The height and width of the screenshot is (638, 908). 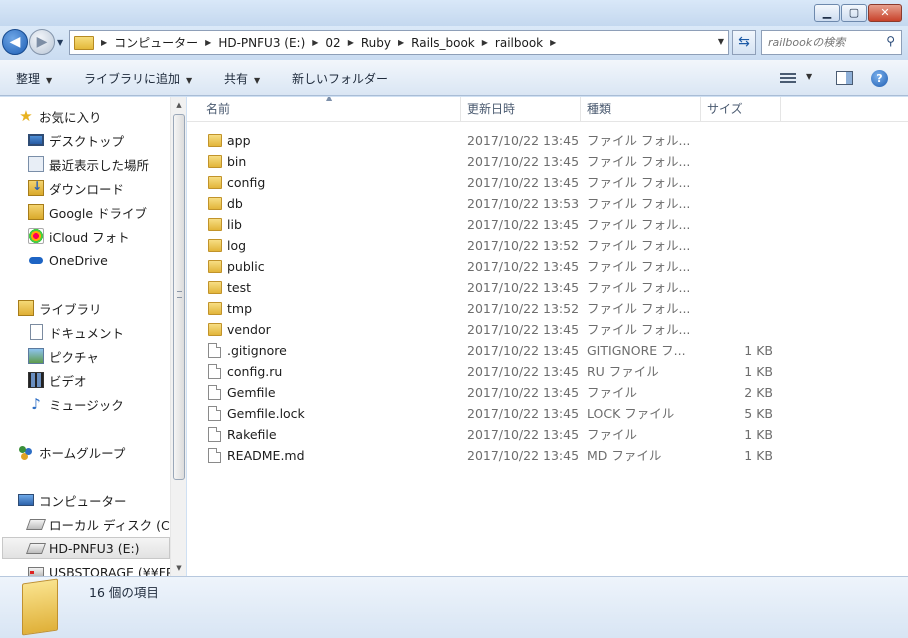 I want to click on preview-pane-button, so click(x=844, y=78).